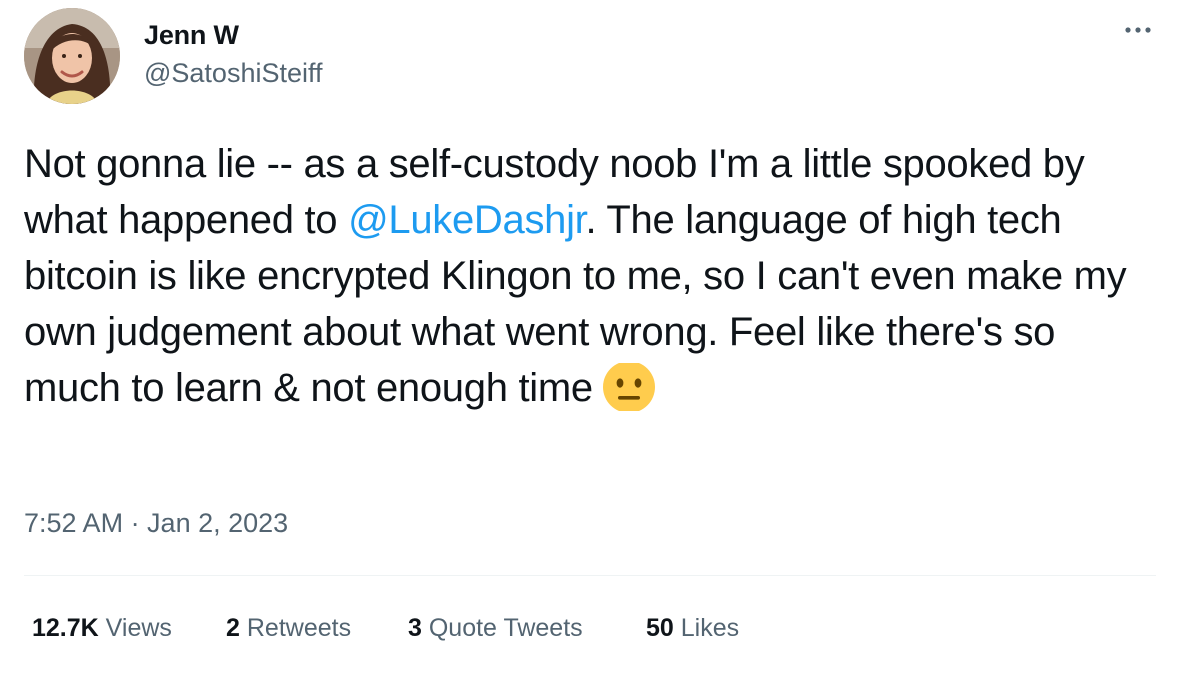 This screenshot has width=1184, height=678. I want to click on retweets-stat: 2 Retweets, so click(288, 628).